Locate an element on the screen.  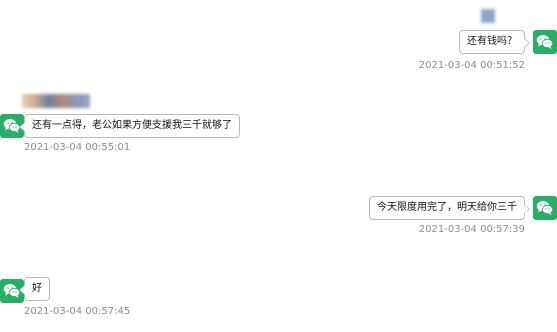
message-text: 还有一点得，老公如果方便支援我三千就够了 is located at coordinates (132, 125).